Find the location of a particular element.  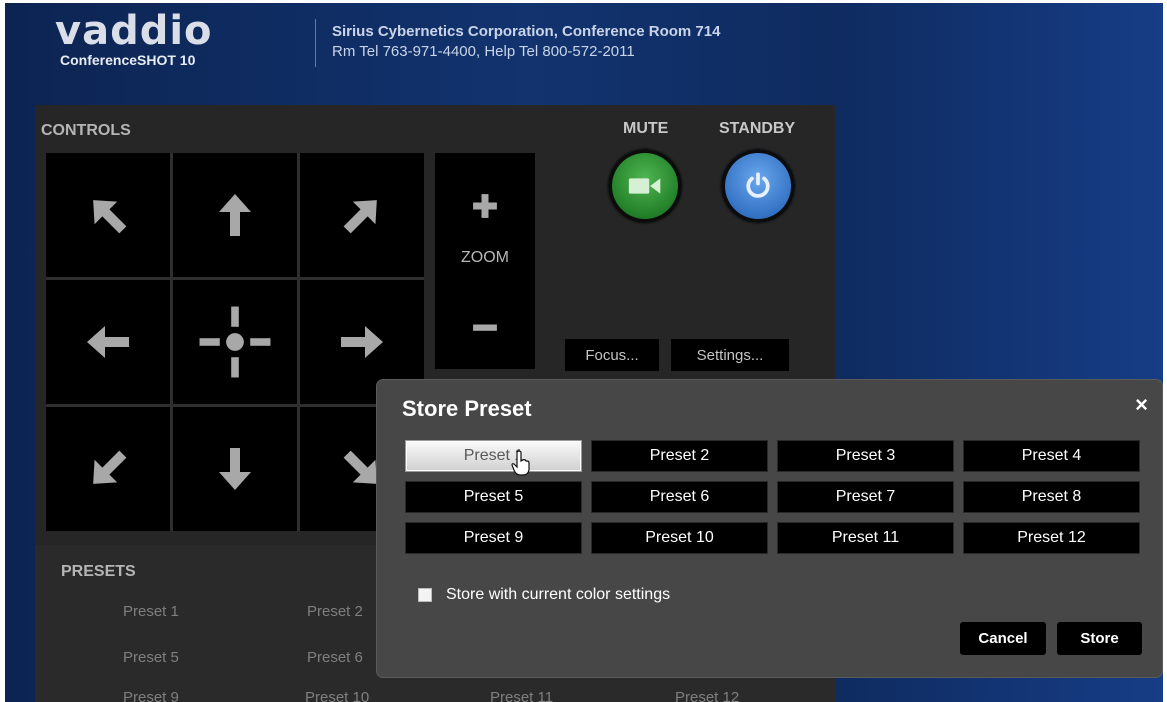

minus-icon is located at coordinates (485, 327).